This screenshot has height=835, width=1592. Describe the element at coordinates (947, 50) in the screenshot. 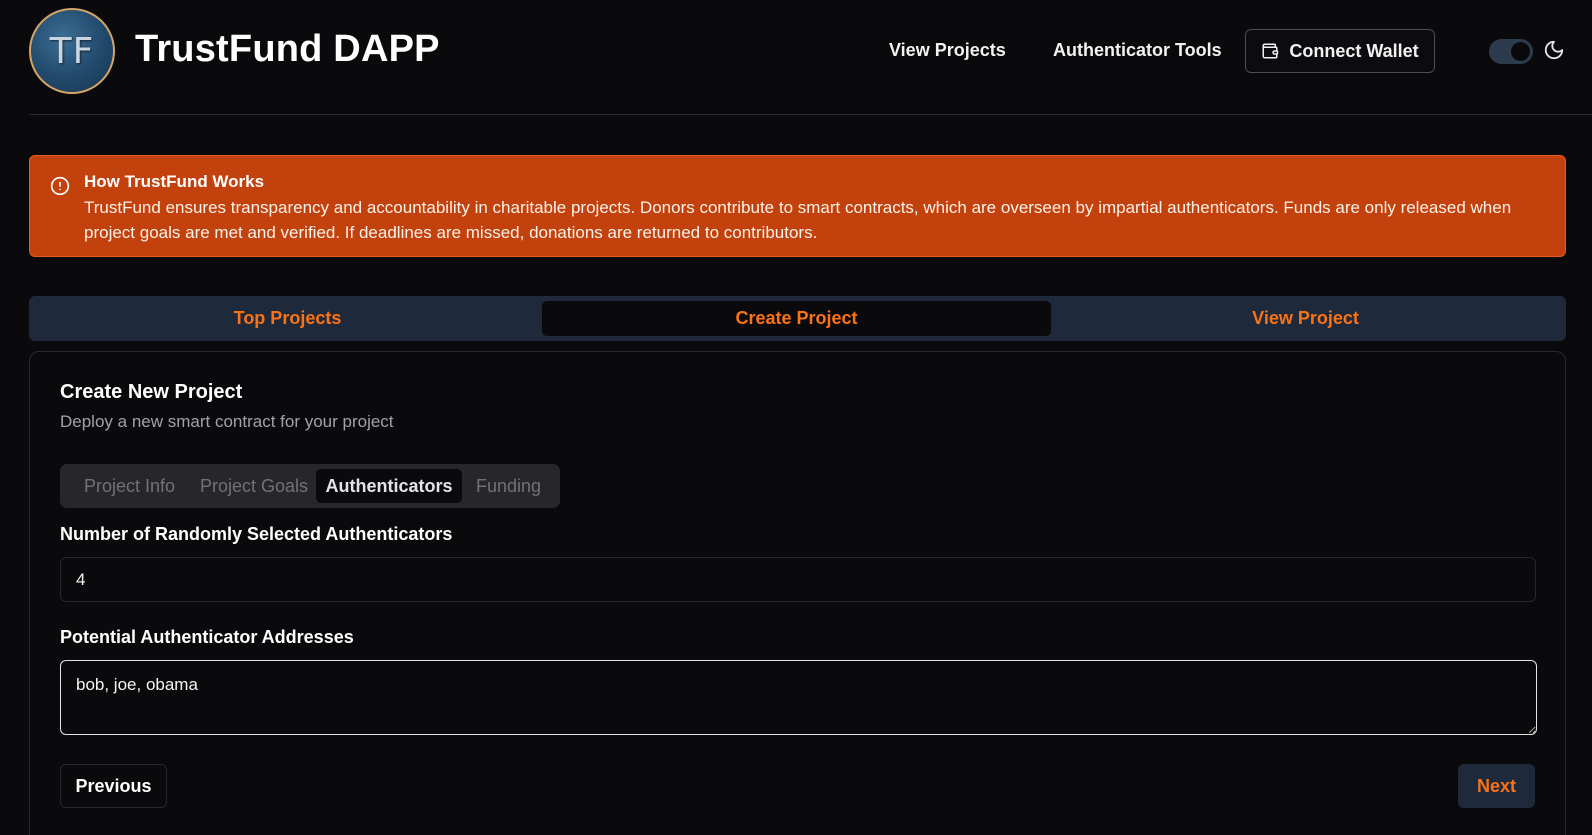

I see `nav-view-projects: View Projects` at that location.